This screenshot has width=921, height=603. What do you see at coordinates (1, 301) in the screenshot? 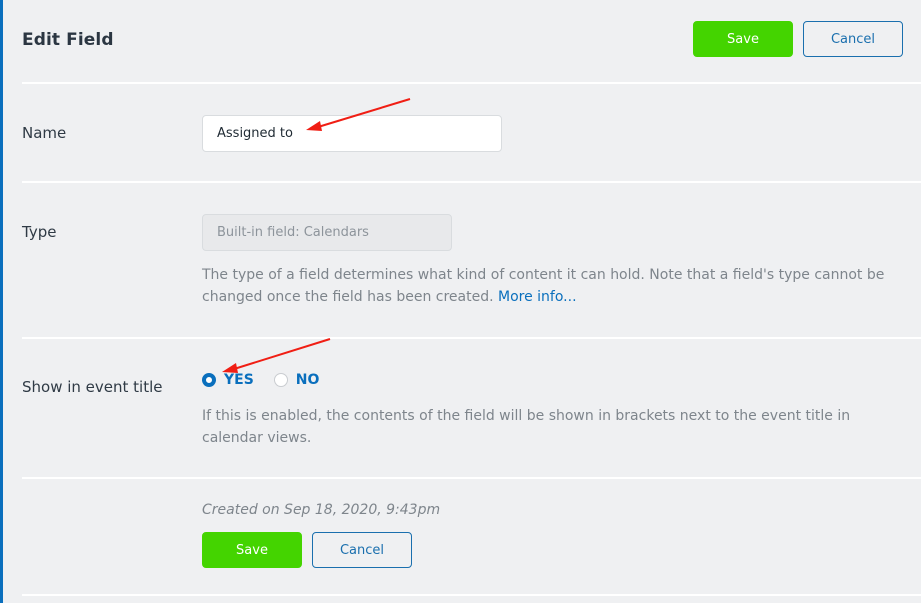
I see `left-accent-bar` at bounding box center [1, 301].